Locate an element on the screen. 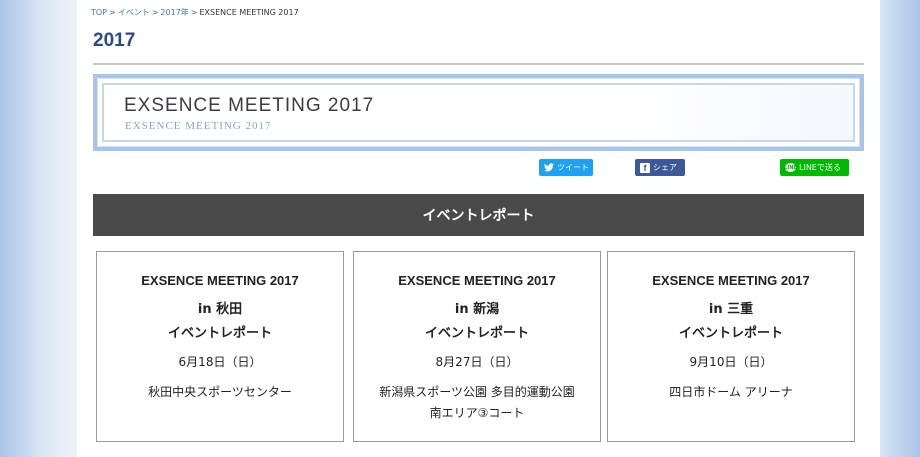 The height and width of the screenshot is (457, 920). card-venue-line: 四日市ドーム アリーナ is located at coordinates (731, 392).